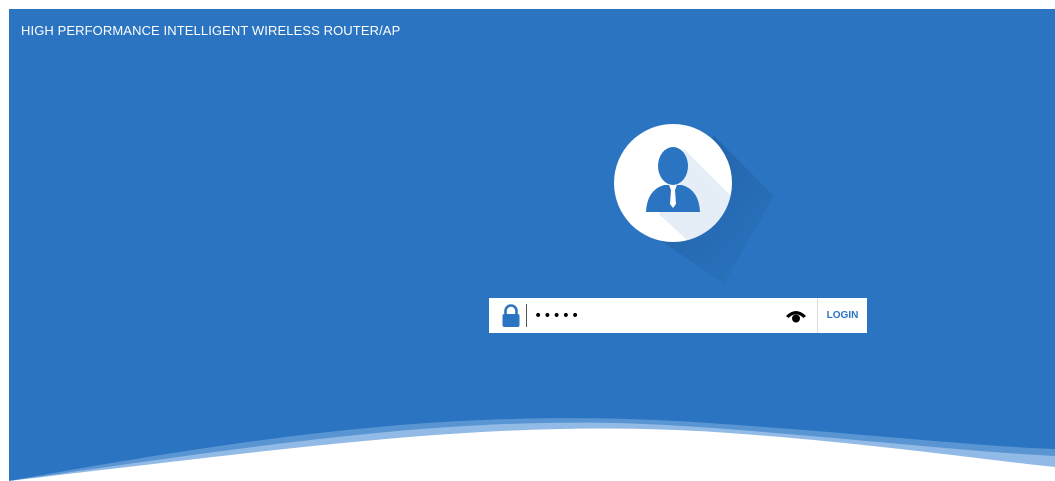 The height and width of the screenshot is (481, 1055). What do you see at coordinates (659, 315) in the screenshot?
I see `password-input` at bounding box center [659, 315].